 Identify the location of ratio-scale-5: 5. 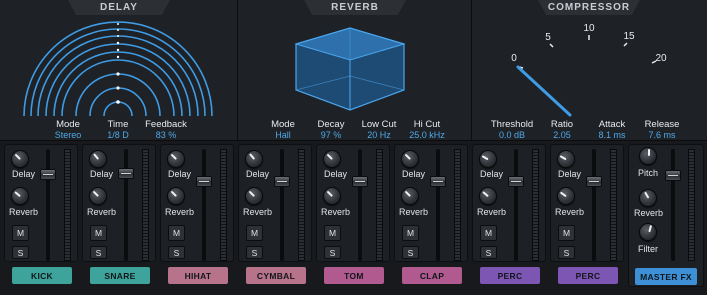
(548, 37).